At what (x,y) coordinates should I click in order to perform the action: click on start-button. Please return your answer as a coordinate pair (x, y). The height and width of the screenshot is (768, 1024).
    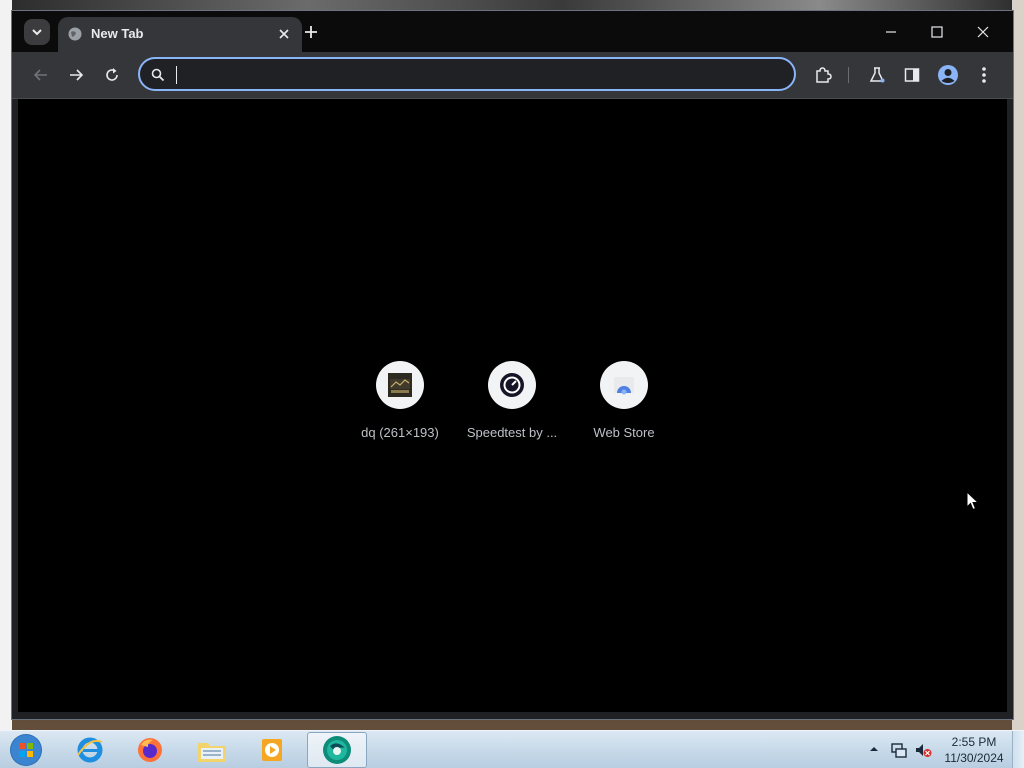
    Looking at the image, I should click on (26, 750).